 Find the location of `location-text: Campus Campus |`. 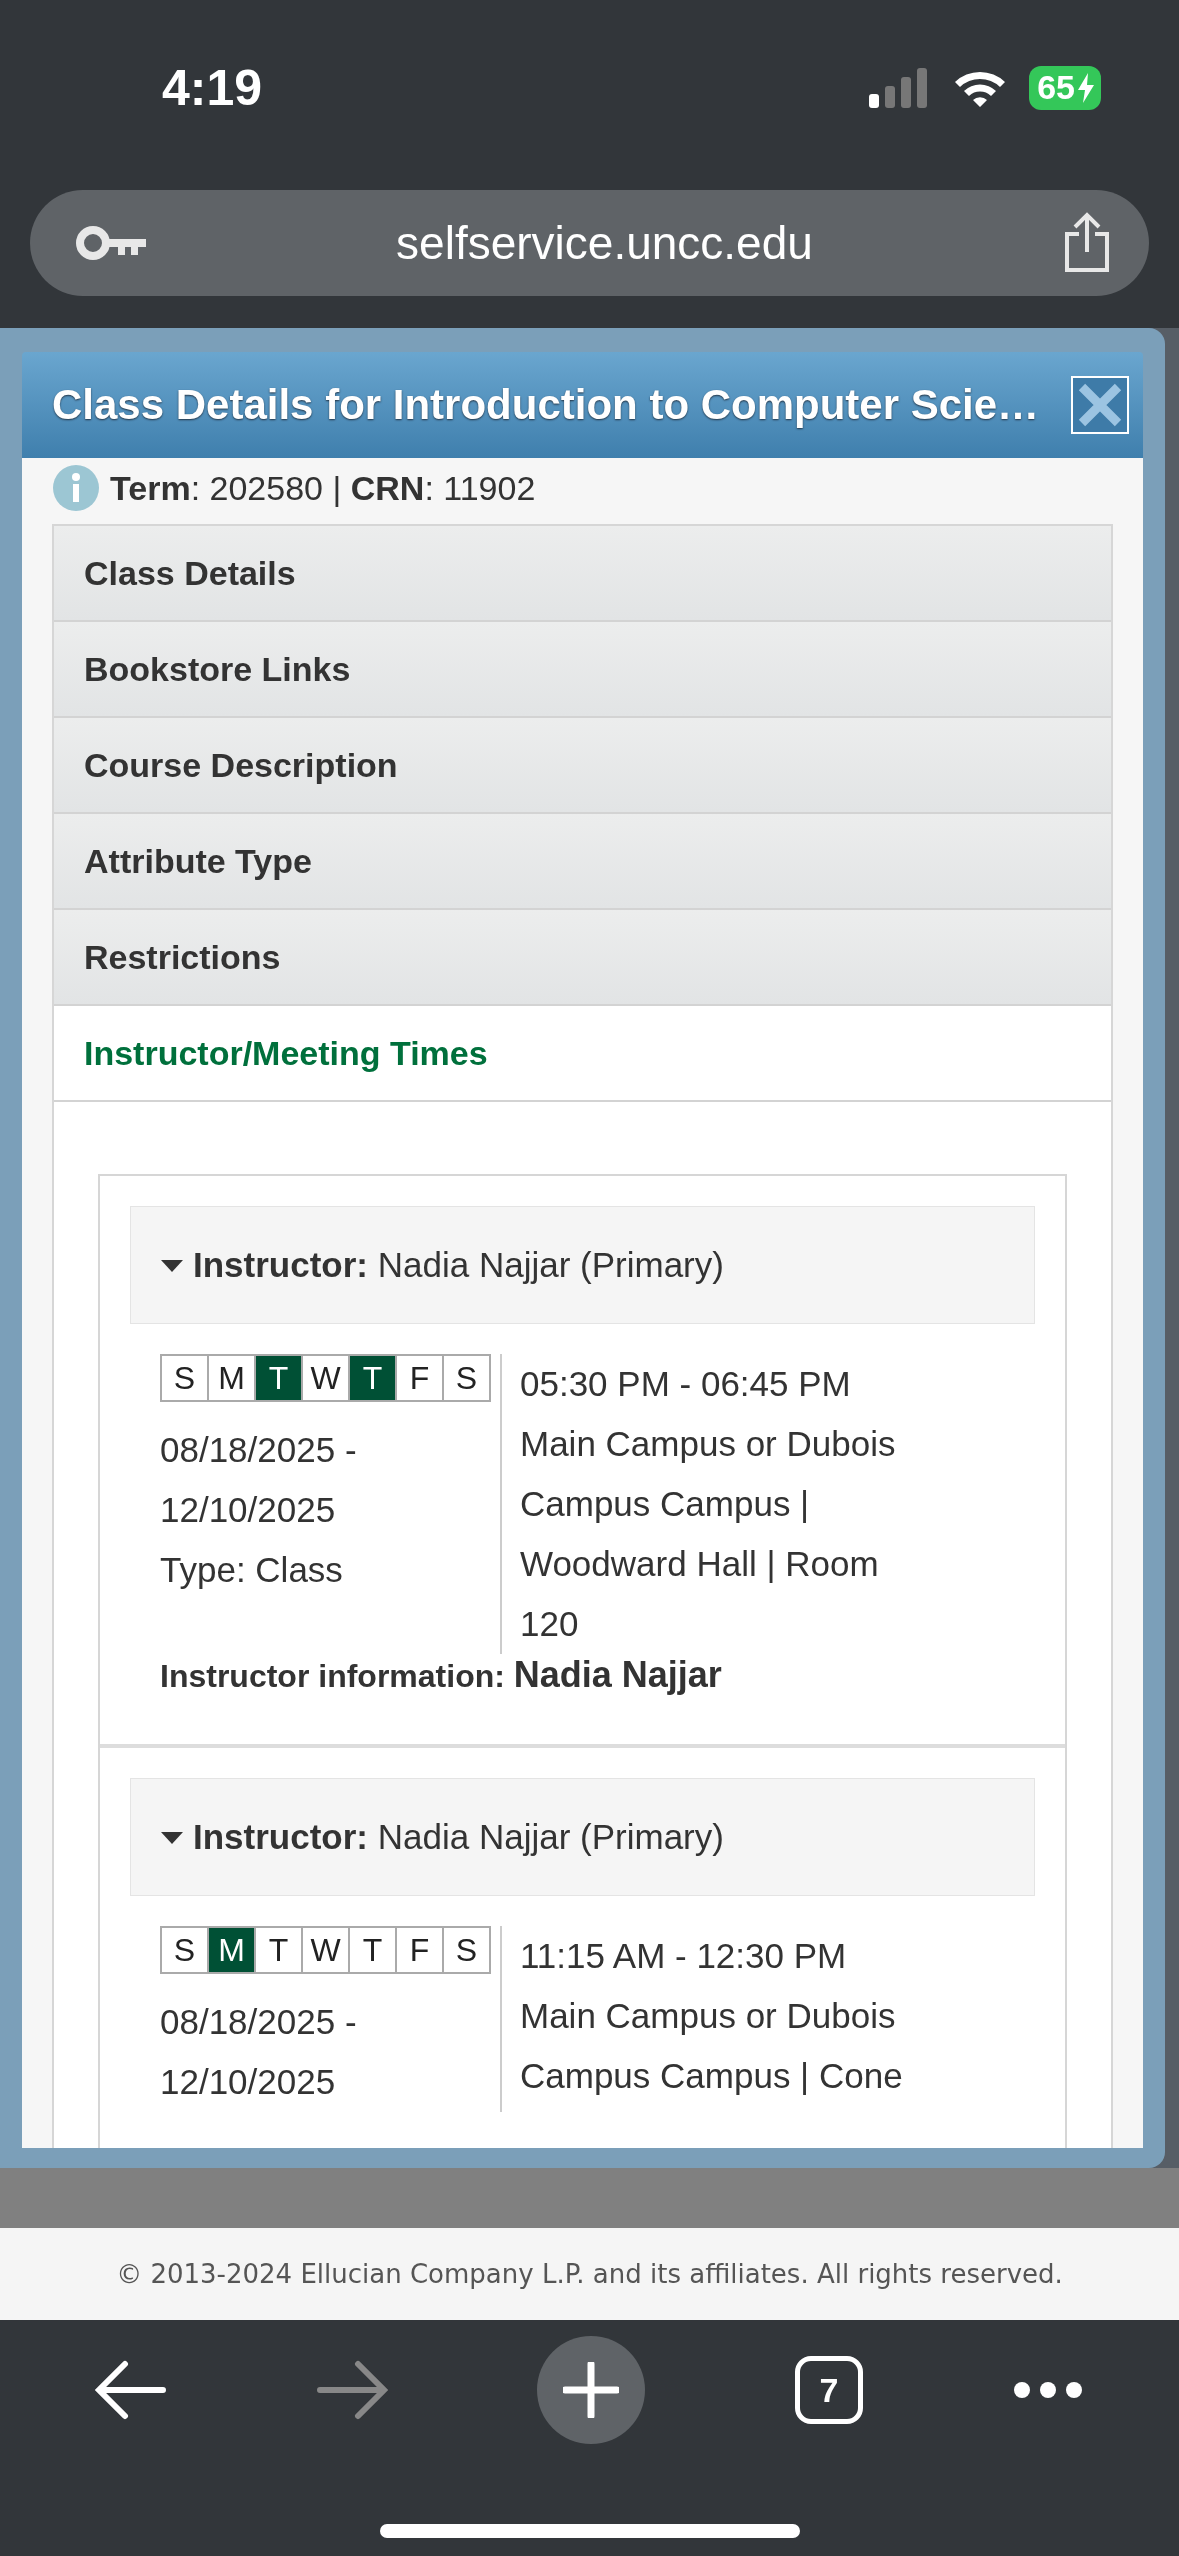

location-text: Campus Campus | is located at coordinates (665, 1504).